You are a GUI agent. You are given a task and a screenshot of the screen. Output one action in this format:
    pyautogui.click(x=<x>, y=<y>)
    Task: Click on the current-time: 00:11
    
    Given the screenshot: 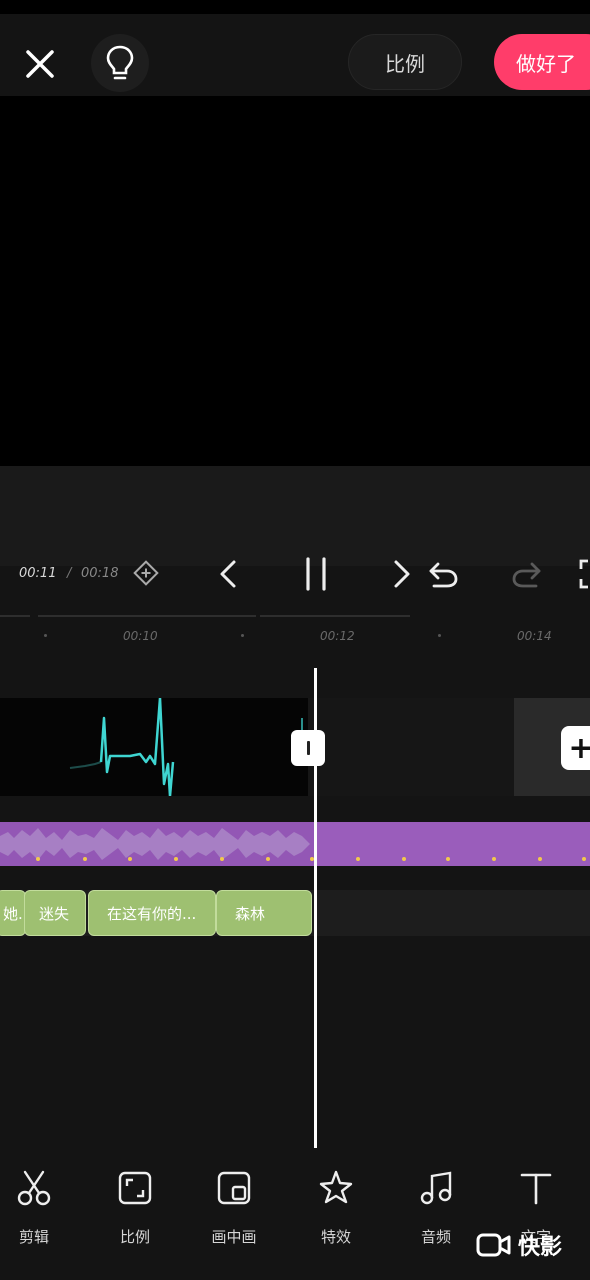 What is the action you would take?
    pyautogui.click(x=38, y=573)
    